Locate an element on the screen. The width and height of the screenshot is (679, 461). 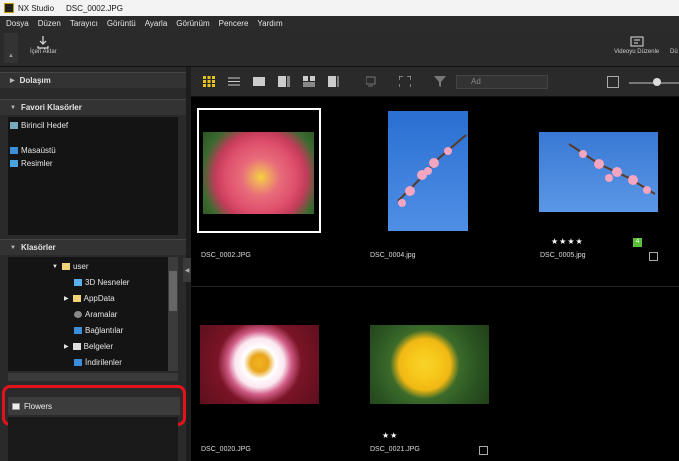
view-toolbar: Ad is located at coordinates (435, 82).